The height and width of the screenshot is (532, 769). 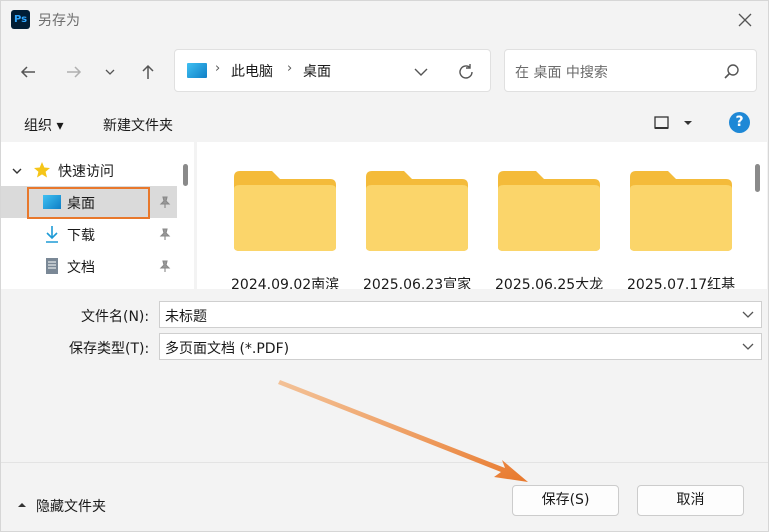 What do you see at coordinates (460, 346) in the screenshot?
I see `filetype-select: 多页面文档 (*.PDF)` at bounding box center [460, 346].